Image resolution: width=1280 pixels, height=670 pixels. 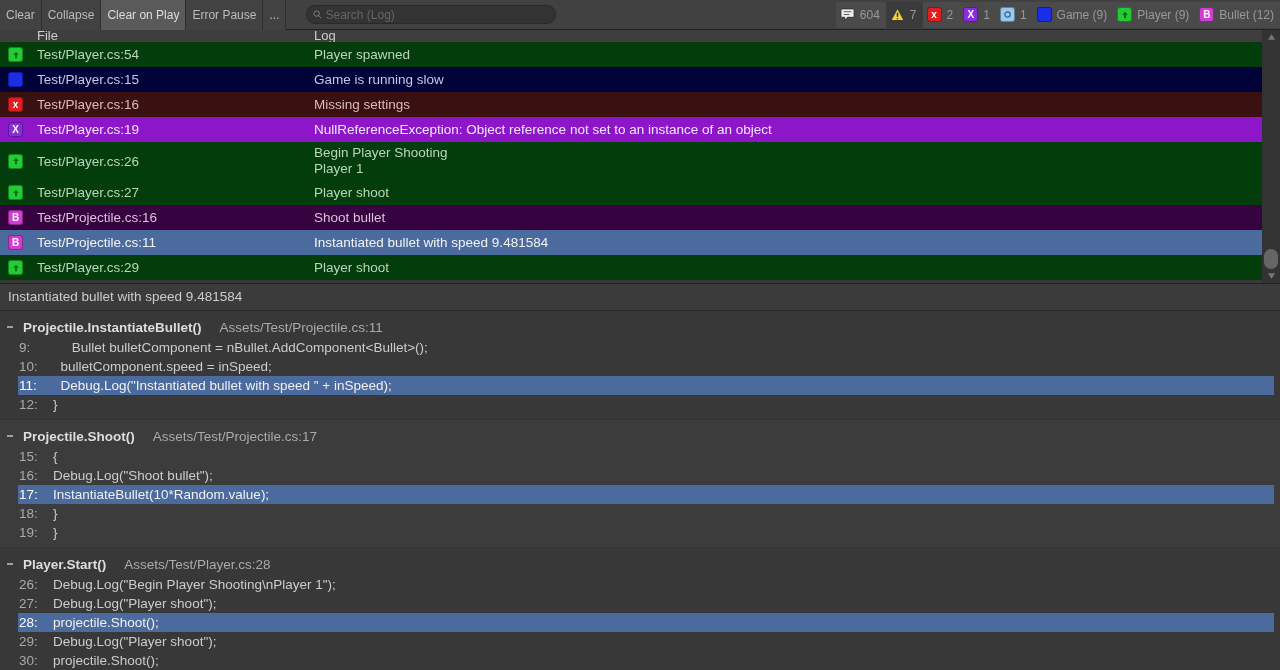 I want to click on log-row: X Test/Player.cs:19 NullReferenceException: Object reference not set to an instance of an object, so click(x=631, y=129).